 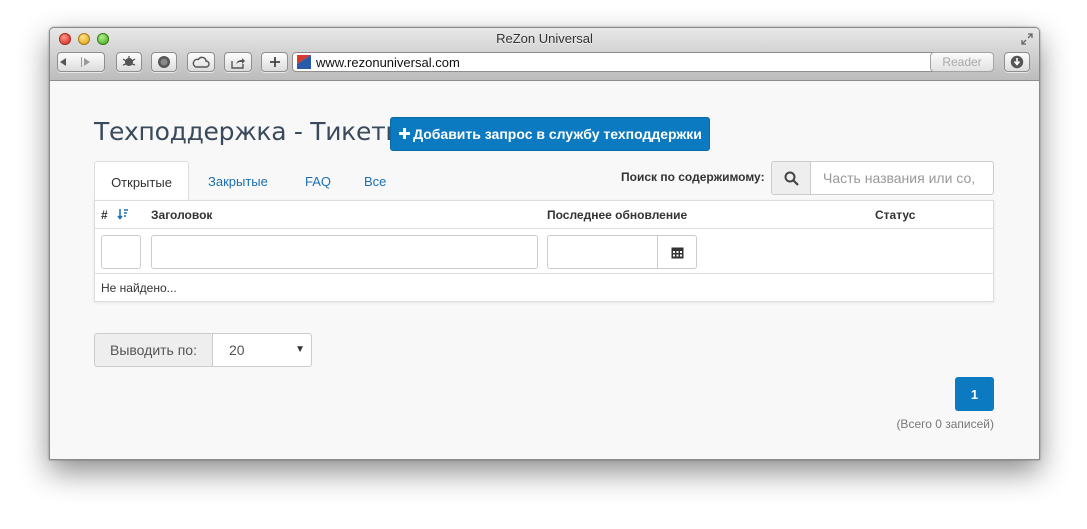 What do you see at coordinates (544, 273) in the screenshot?
I see `filter-divider` at bounding box center [544, 273].